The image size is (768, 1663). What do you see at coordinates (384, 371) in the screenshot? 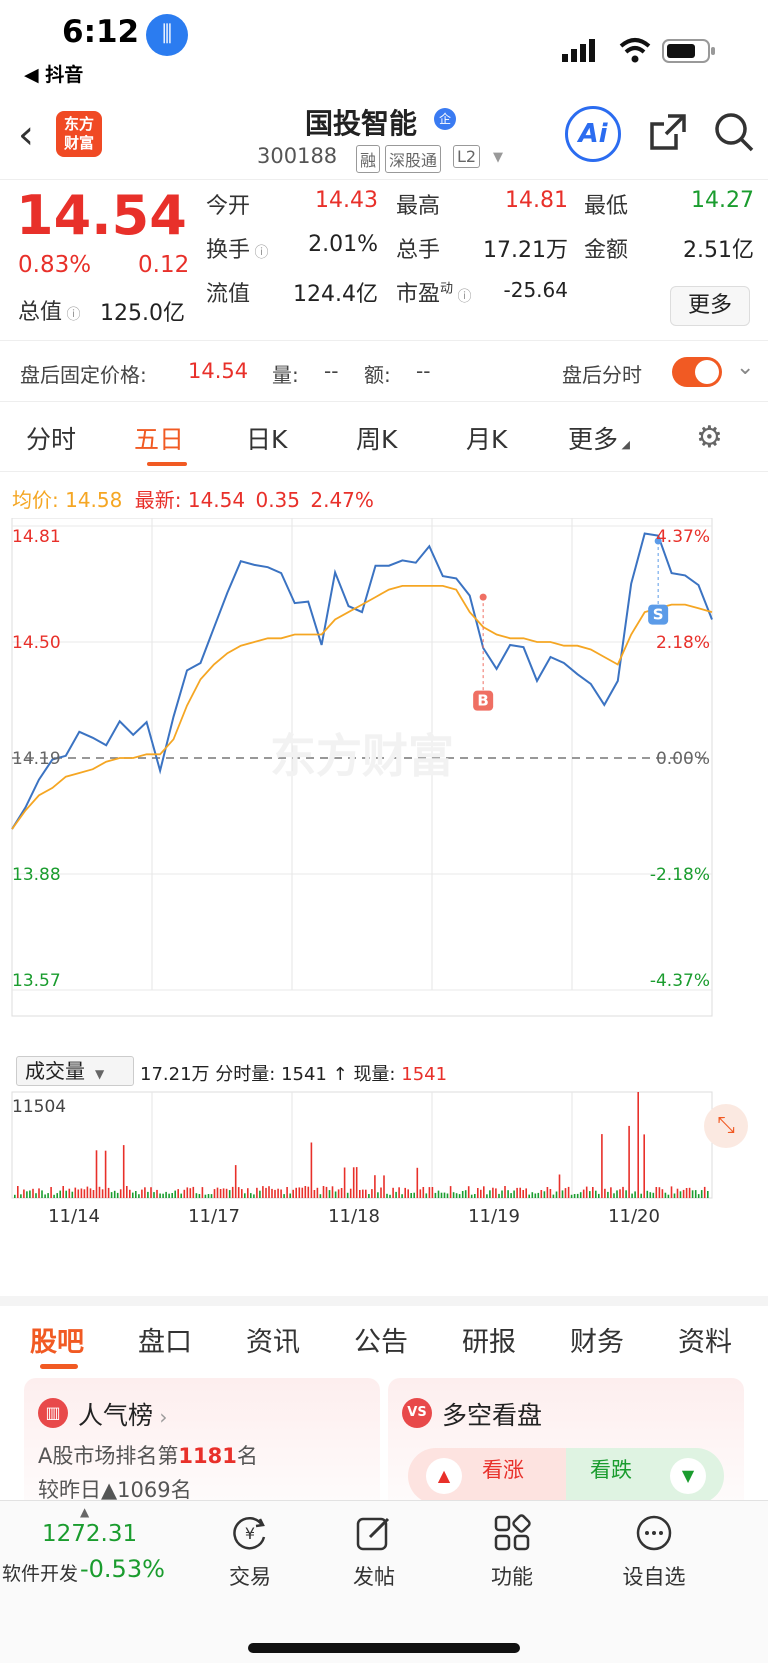
I see `after-hours-bar: 盘后固定价格: 14.54 量: -- 额: -- 盘后分时 ⌄` at bounding box center [384, 371].